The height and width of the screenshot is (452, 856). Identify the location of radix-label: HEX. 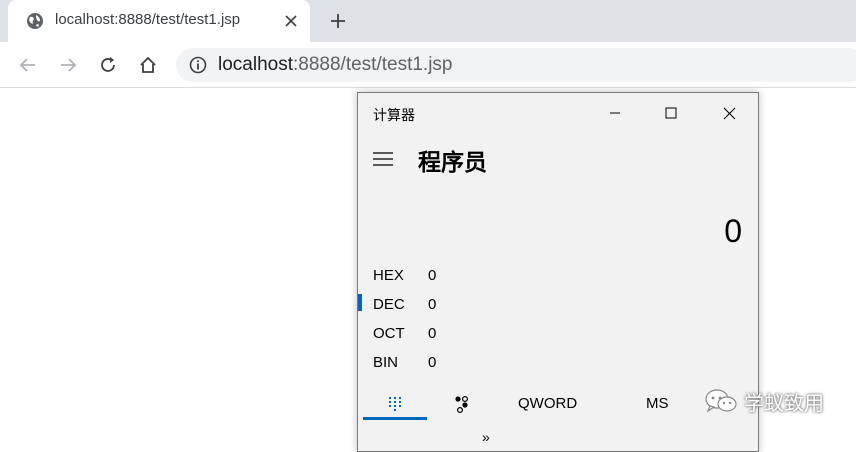
(388, 275).